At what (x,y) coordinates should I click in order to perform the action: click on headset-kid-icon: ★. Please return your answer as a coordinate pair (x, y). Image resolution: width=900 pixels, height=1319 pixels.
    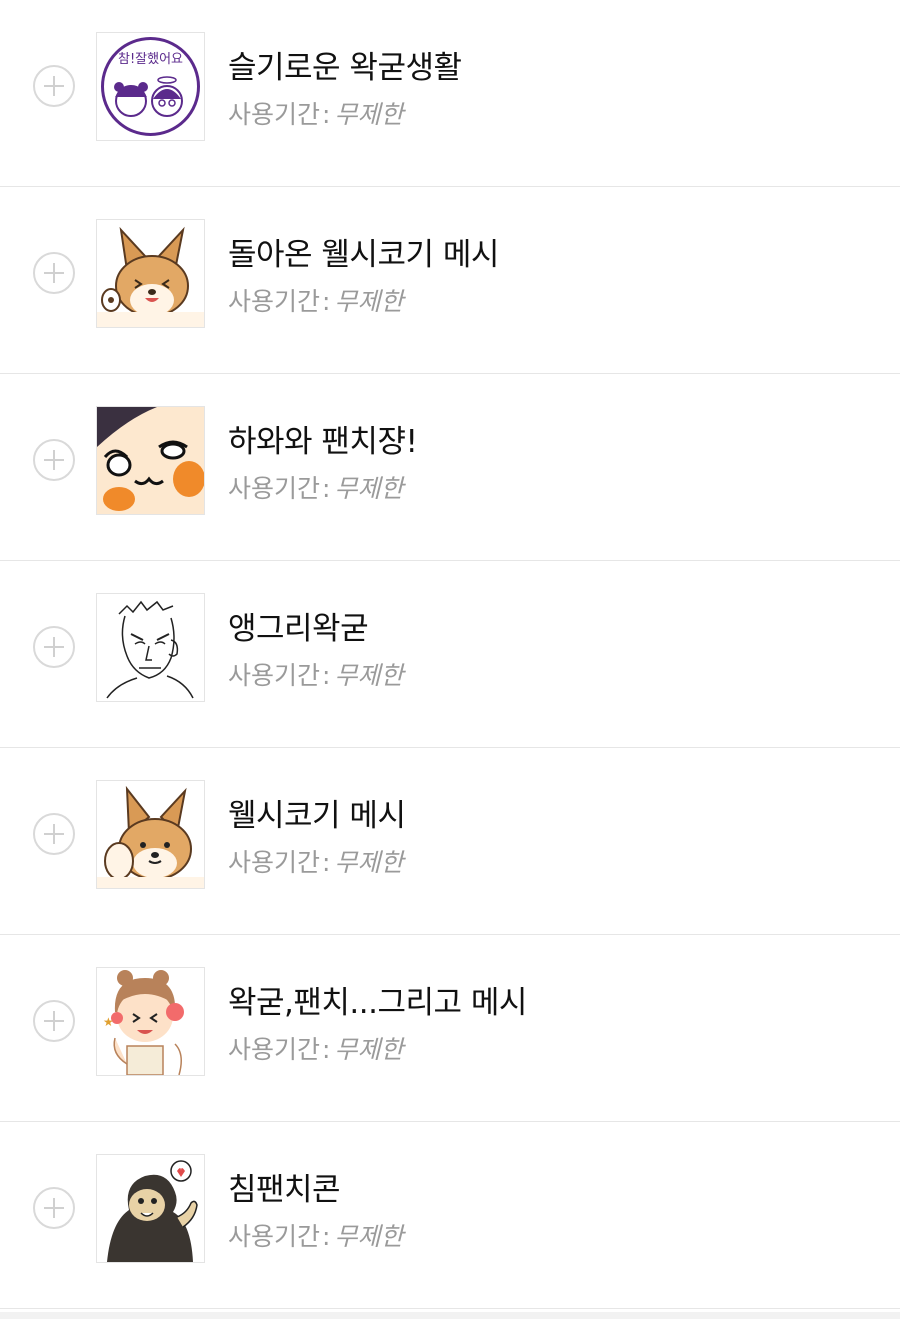
    Looking at the image, I should click on (150, 1021).